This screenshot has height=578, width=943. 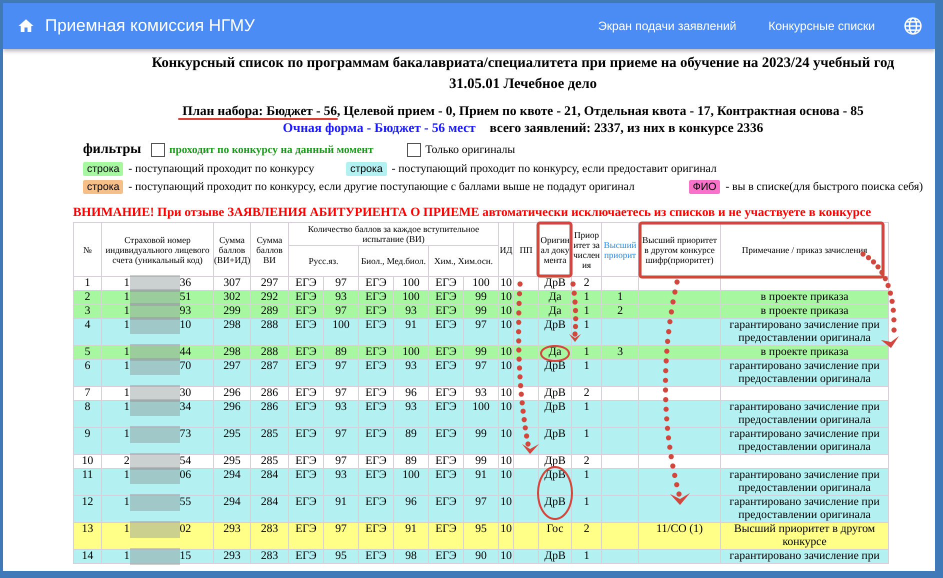 What do you see at coordinates (112, 150) in the screenshot?
I see `filters-label: фильтры` at bounding box center [112, 150].